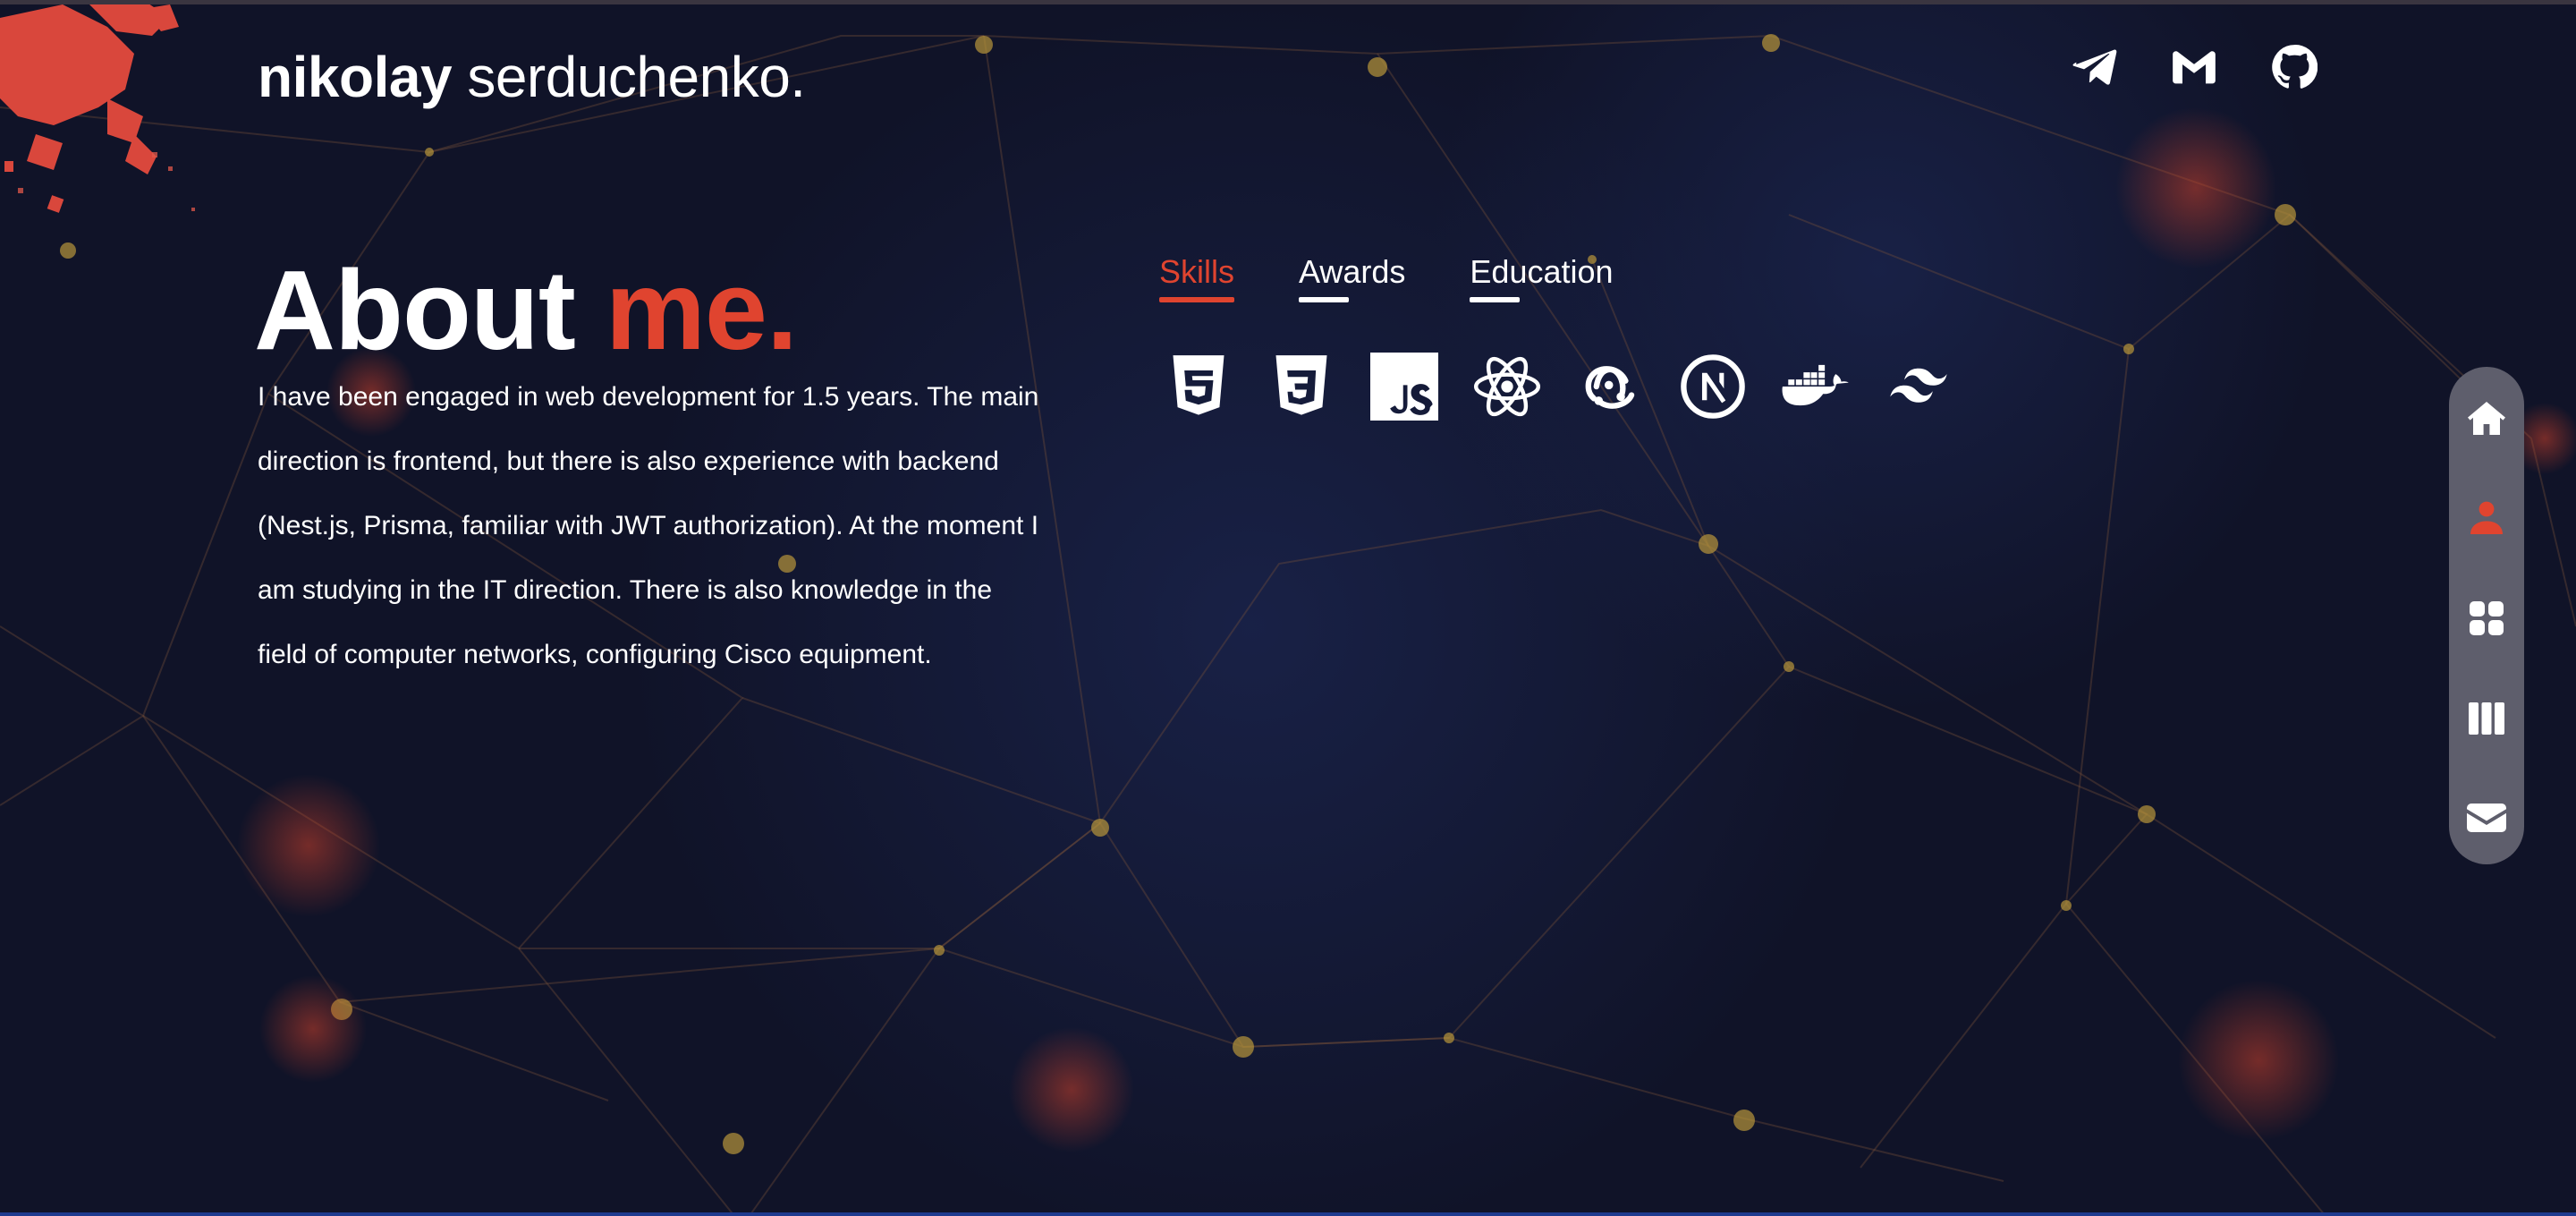 This screenshot has width=2576, height=1216. I want to click on about-title-main: About, so click(415, 310).